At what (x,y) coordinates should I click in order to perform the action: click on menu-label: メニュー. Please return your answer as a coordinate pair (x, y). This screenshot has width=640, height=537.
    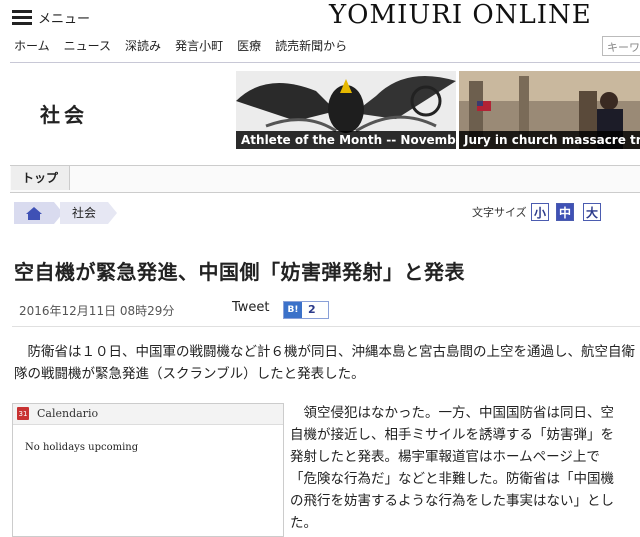
    Looking at the image, I should click on (64, 17).